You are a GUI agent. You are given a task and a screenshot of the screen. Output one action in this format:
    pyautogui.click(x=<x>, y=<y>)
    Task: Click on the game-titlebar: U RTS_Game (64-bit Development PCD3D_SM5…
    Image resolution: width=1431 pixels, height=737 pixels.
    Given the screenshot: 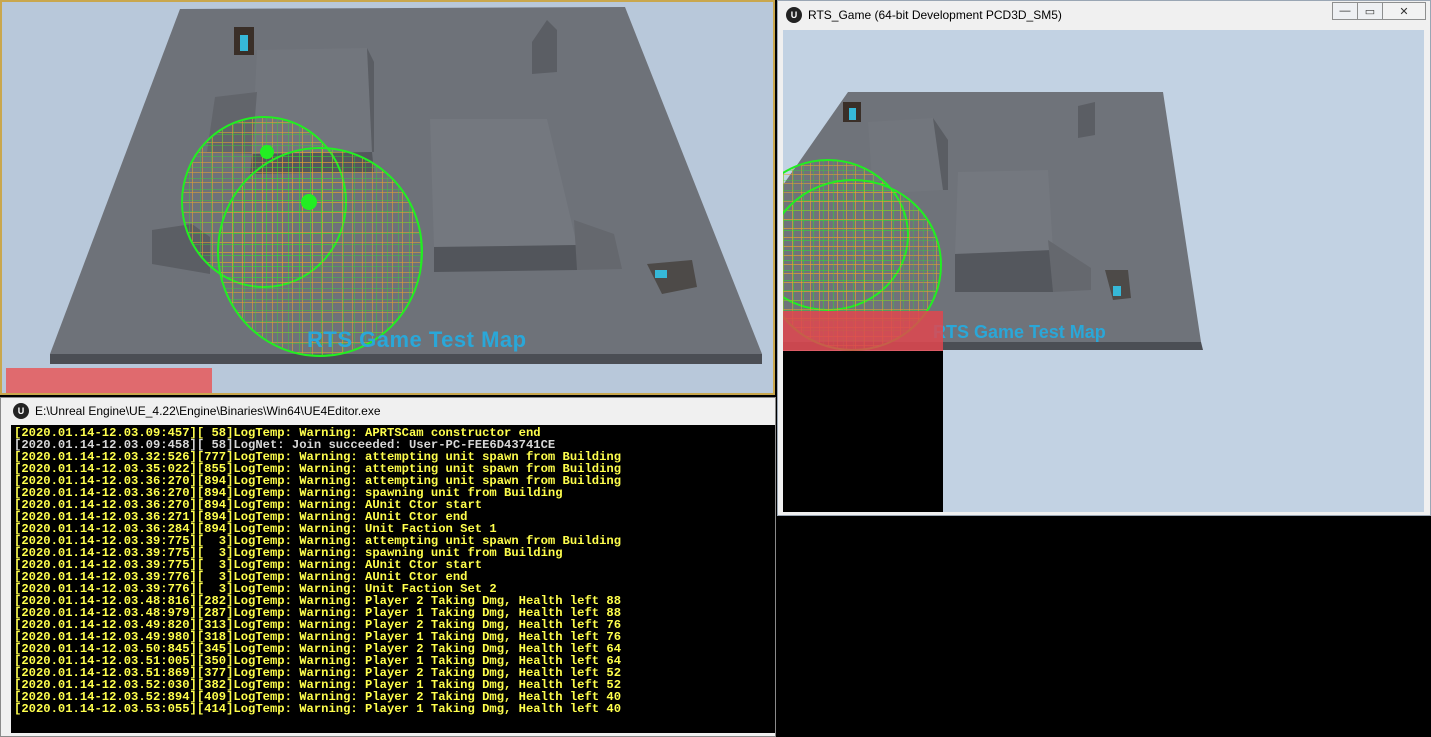 What is the action you would take?
    pyautogui.click(x=1104, y=15)
    